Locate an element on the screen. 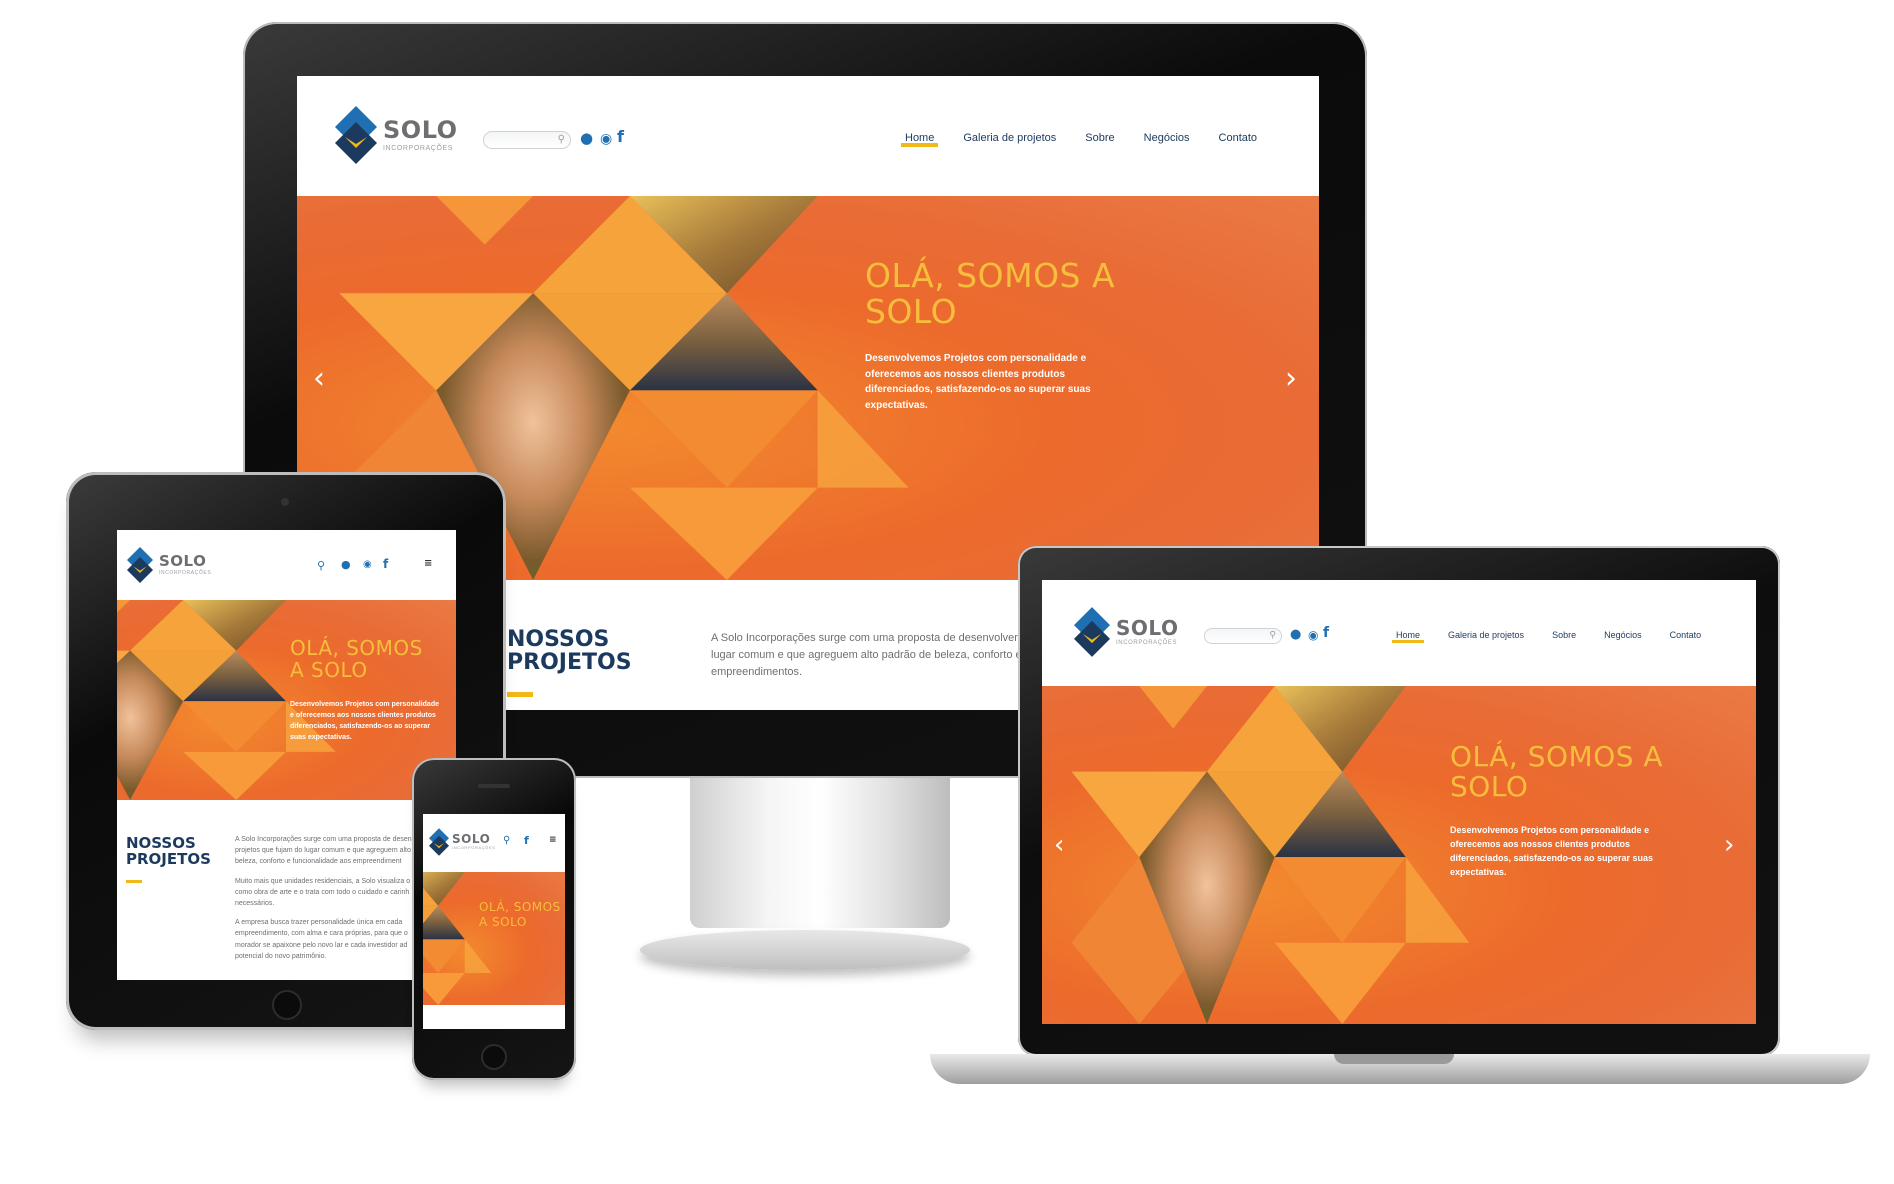 The image size is (1894, 1184). logo-mark-icon is located at coordinates (439, 842).